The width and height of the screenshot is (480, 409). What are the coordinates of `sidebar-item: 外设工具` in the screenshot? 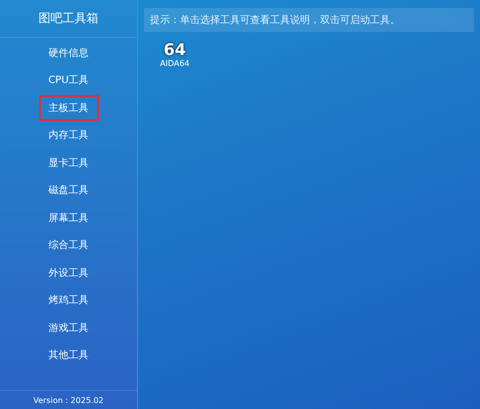 It's located at (68, 272).